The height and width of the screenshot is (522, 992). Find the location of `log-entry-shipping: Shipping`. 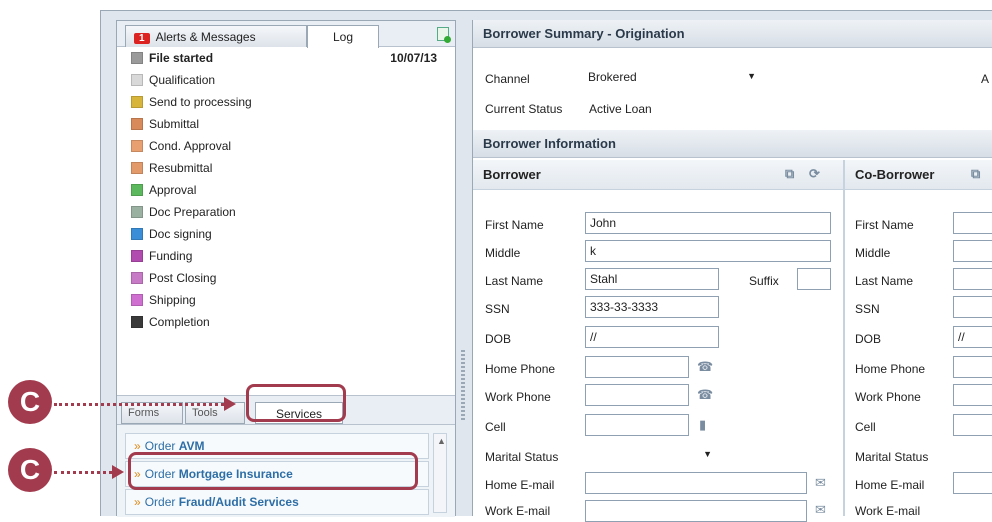

log-entry-shipping: Shipping is located at coordinates (286, 300).